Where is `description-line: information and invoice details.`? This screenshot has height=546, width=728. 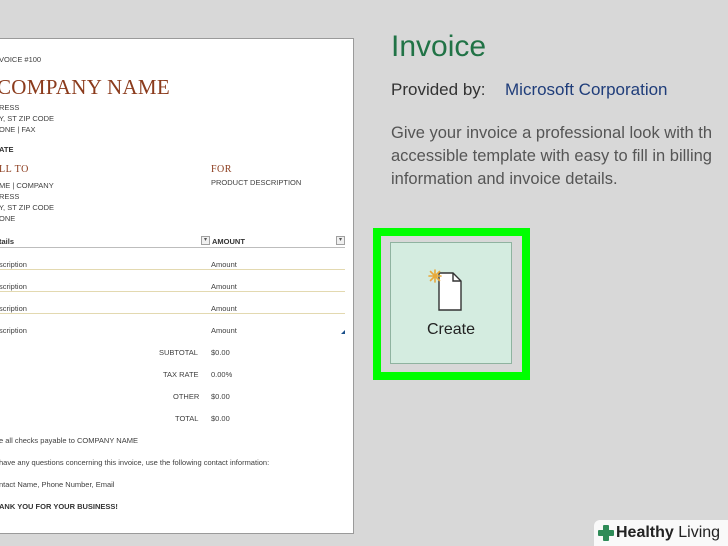 description-line: information and invoice details. is located at coordinates (504, 179).